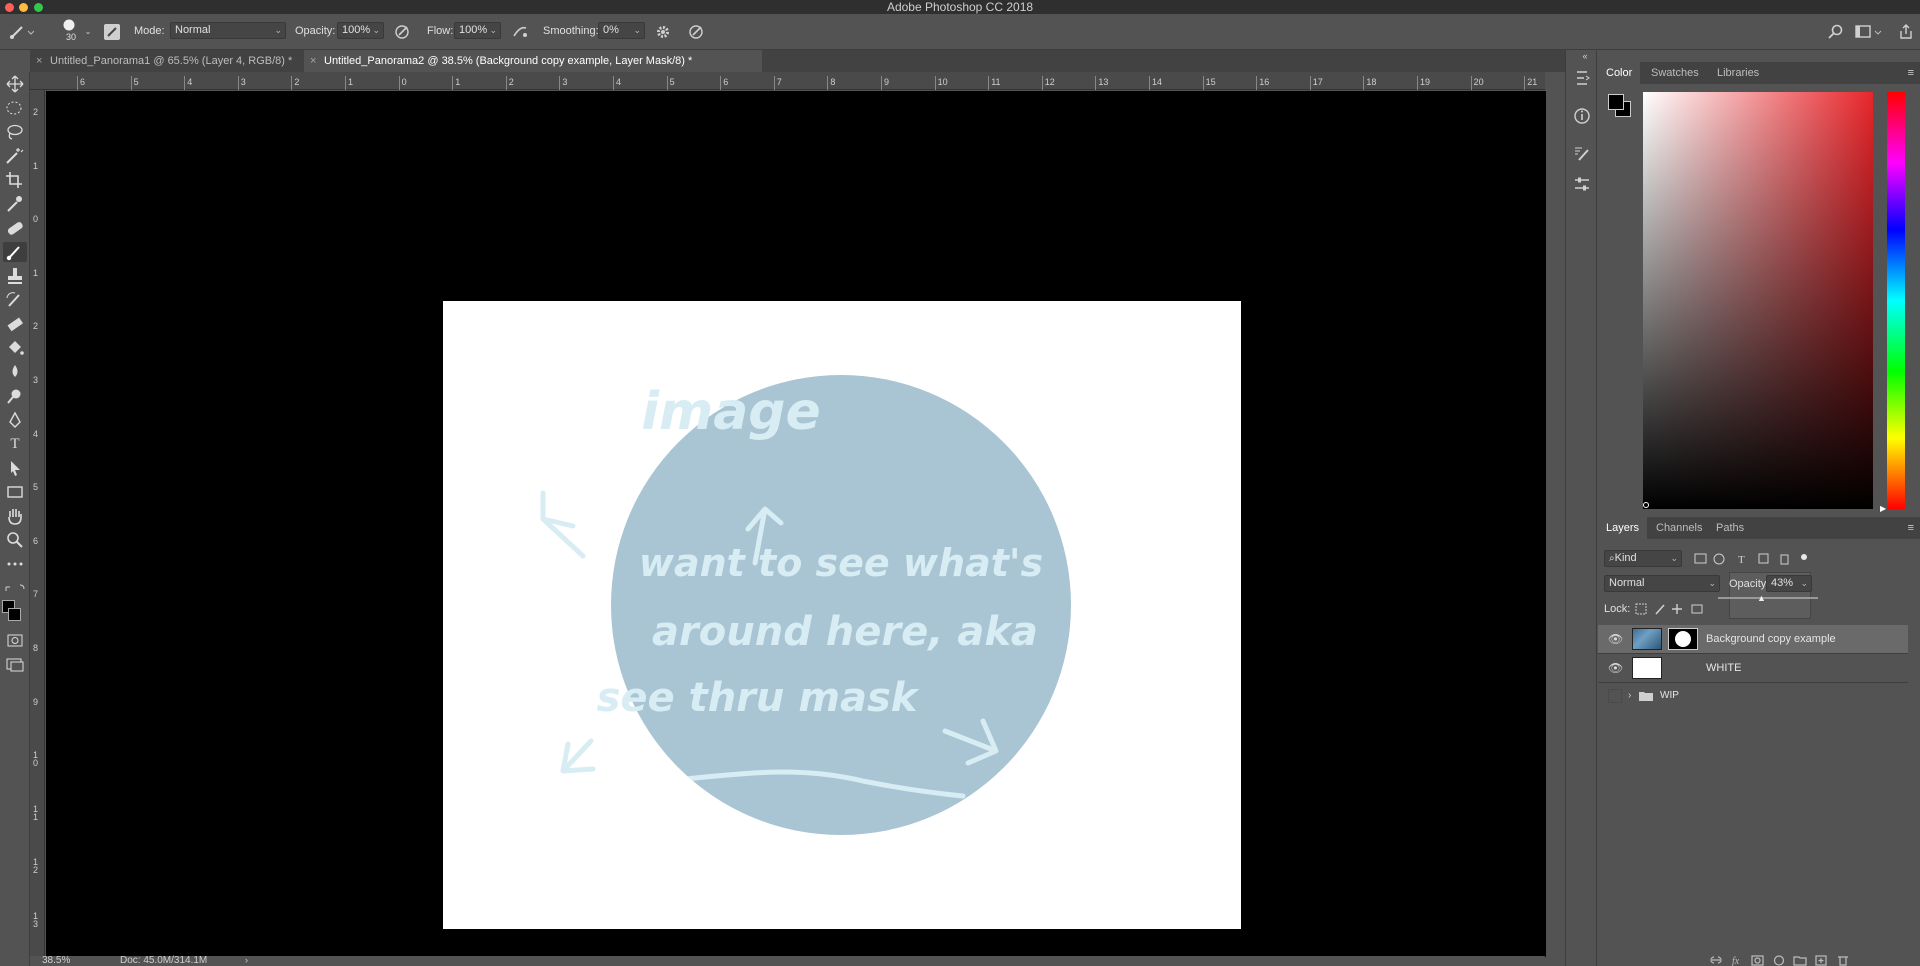  I want to click on history-brush-tool-icon, so click(15, 300).